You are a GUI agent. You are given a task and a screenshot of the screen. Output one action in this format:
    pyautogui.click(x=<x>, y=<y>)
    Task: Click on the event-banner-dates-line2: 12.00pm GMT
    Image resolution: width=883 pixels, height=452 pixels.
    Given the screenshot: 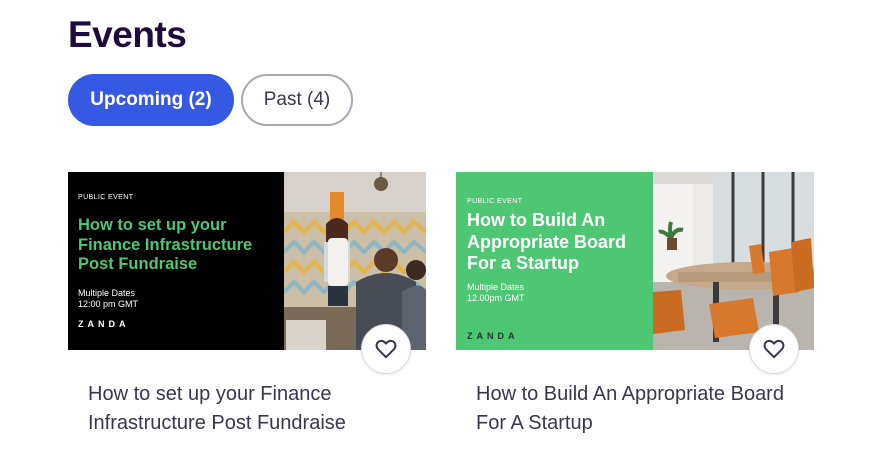 What is the action you would take?
    pyautogui.click(x=496, y=297)
    